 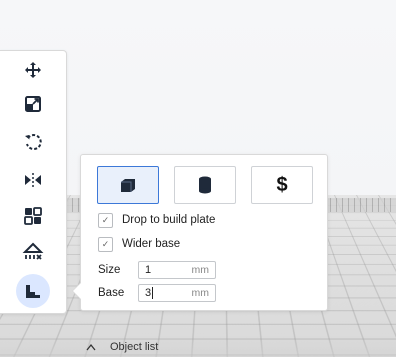 What do you see at coordinates (177, 293) in the screenshot?
I see `base-input: 3 mm` at bounding box center [177, 293].